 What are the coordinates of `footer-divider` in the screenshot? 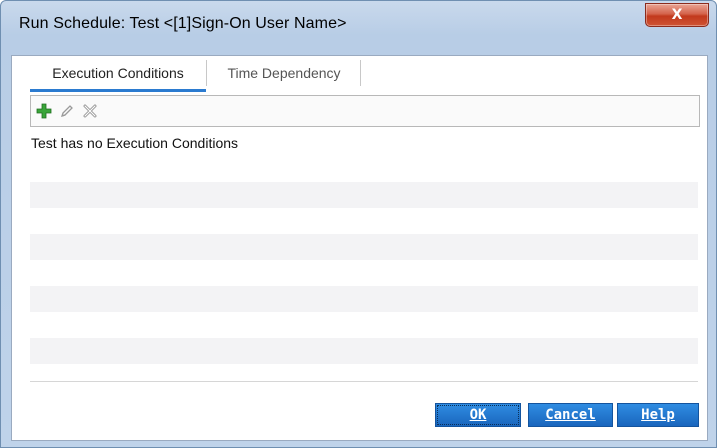 It's located at (364, 381).